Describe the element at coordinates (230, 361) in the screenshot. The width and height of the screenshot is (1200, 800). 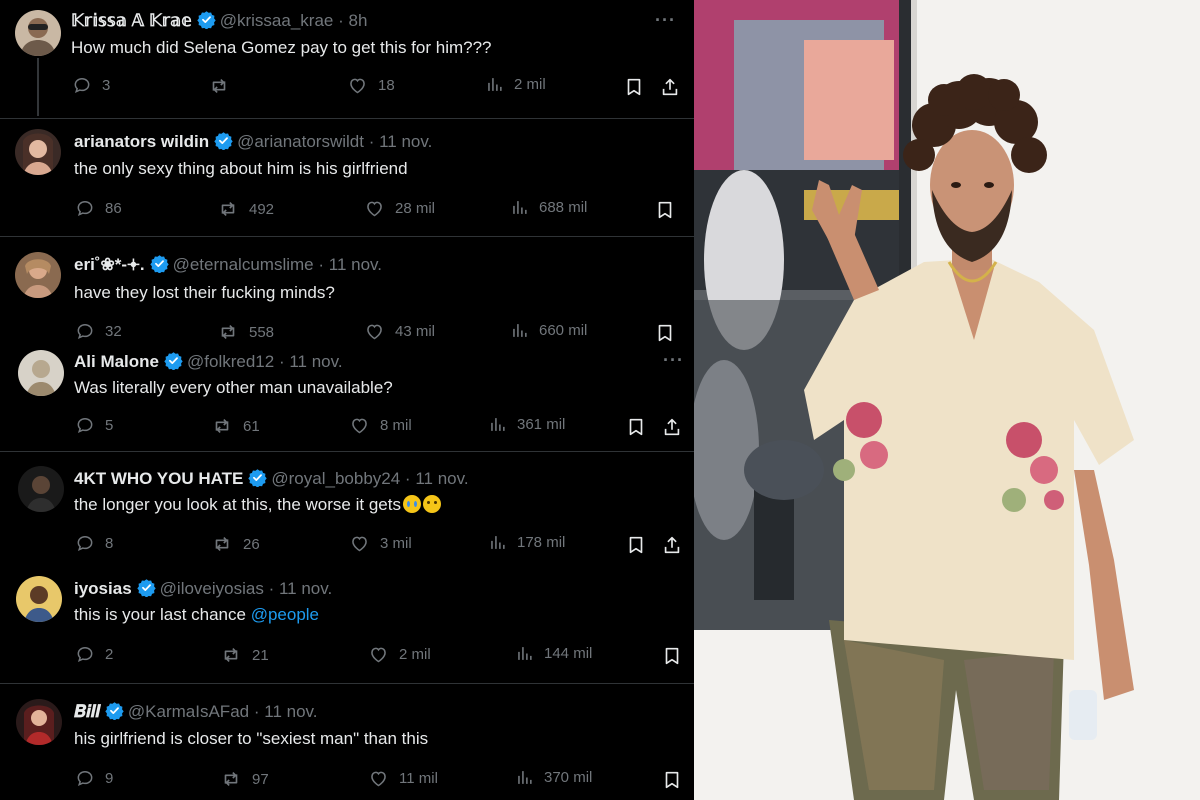
I see `handle: @folkred12` at that location.